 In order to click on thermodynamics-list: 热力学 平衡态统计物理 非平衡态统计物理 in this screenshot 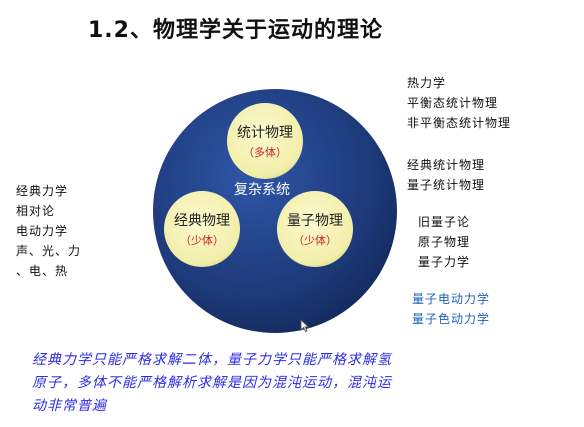, I will do `click(459, 103)`.